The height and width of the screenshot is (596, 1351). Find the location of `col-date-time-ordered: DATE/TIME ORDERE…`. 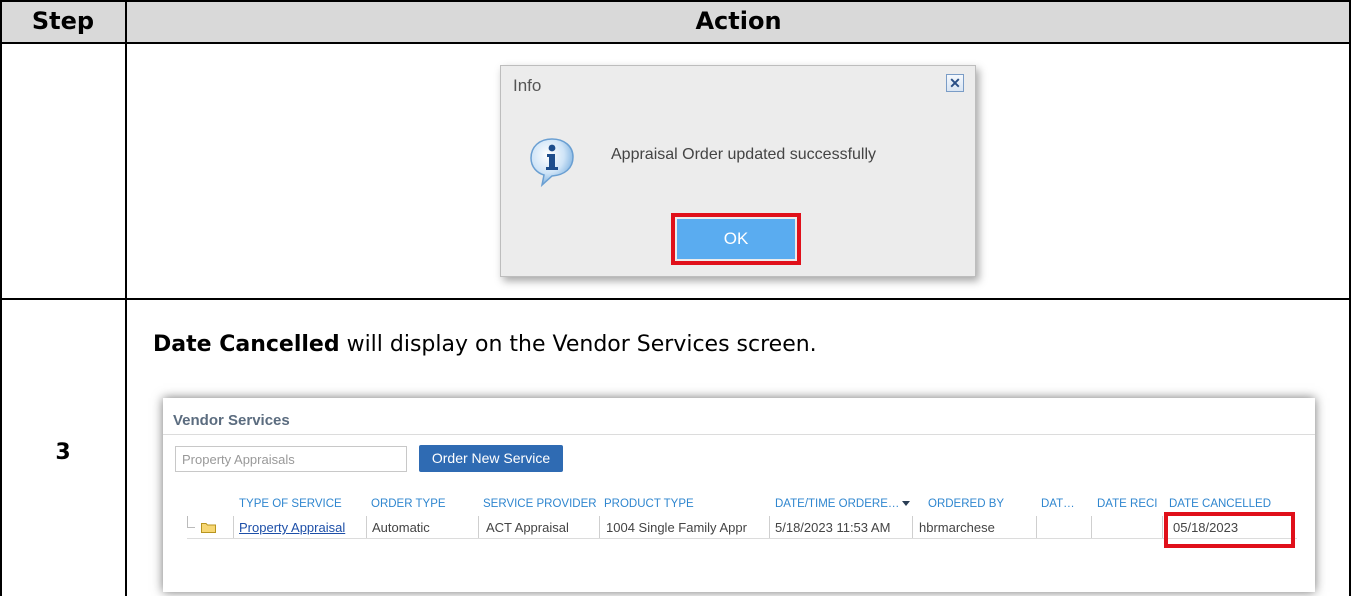

col-date-time-ordered: DATE/TIME ORDERE… is located at coordinates (843, 504).